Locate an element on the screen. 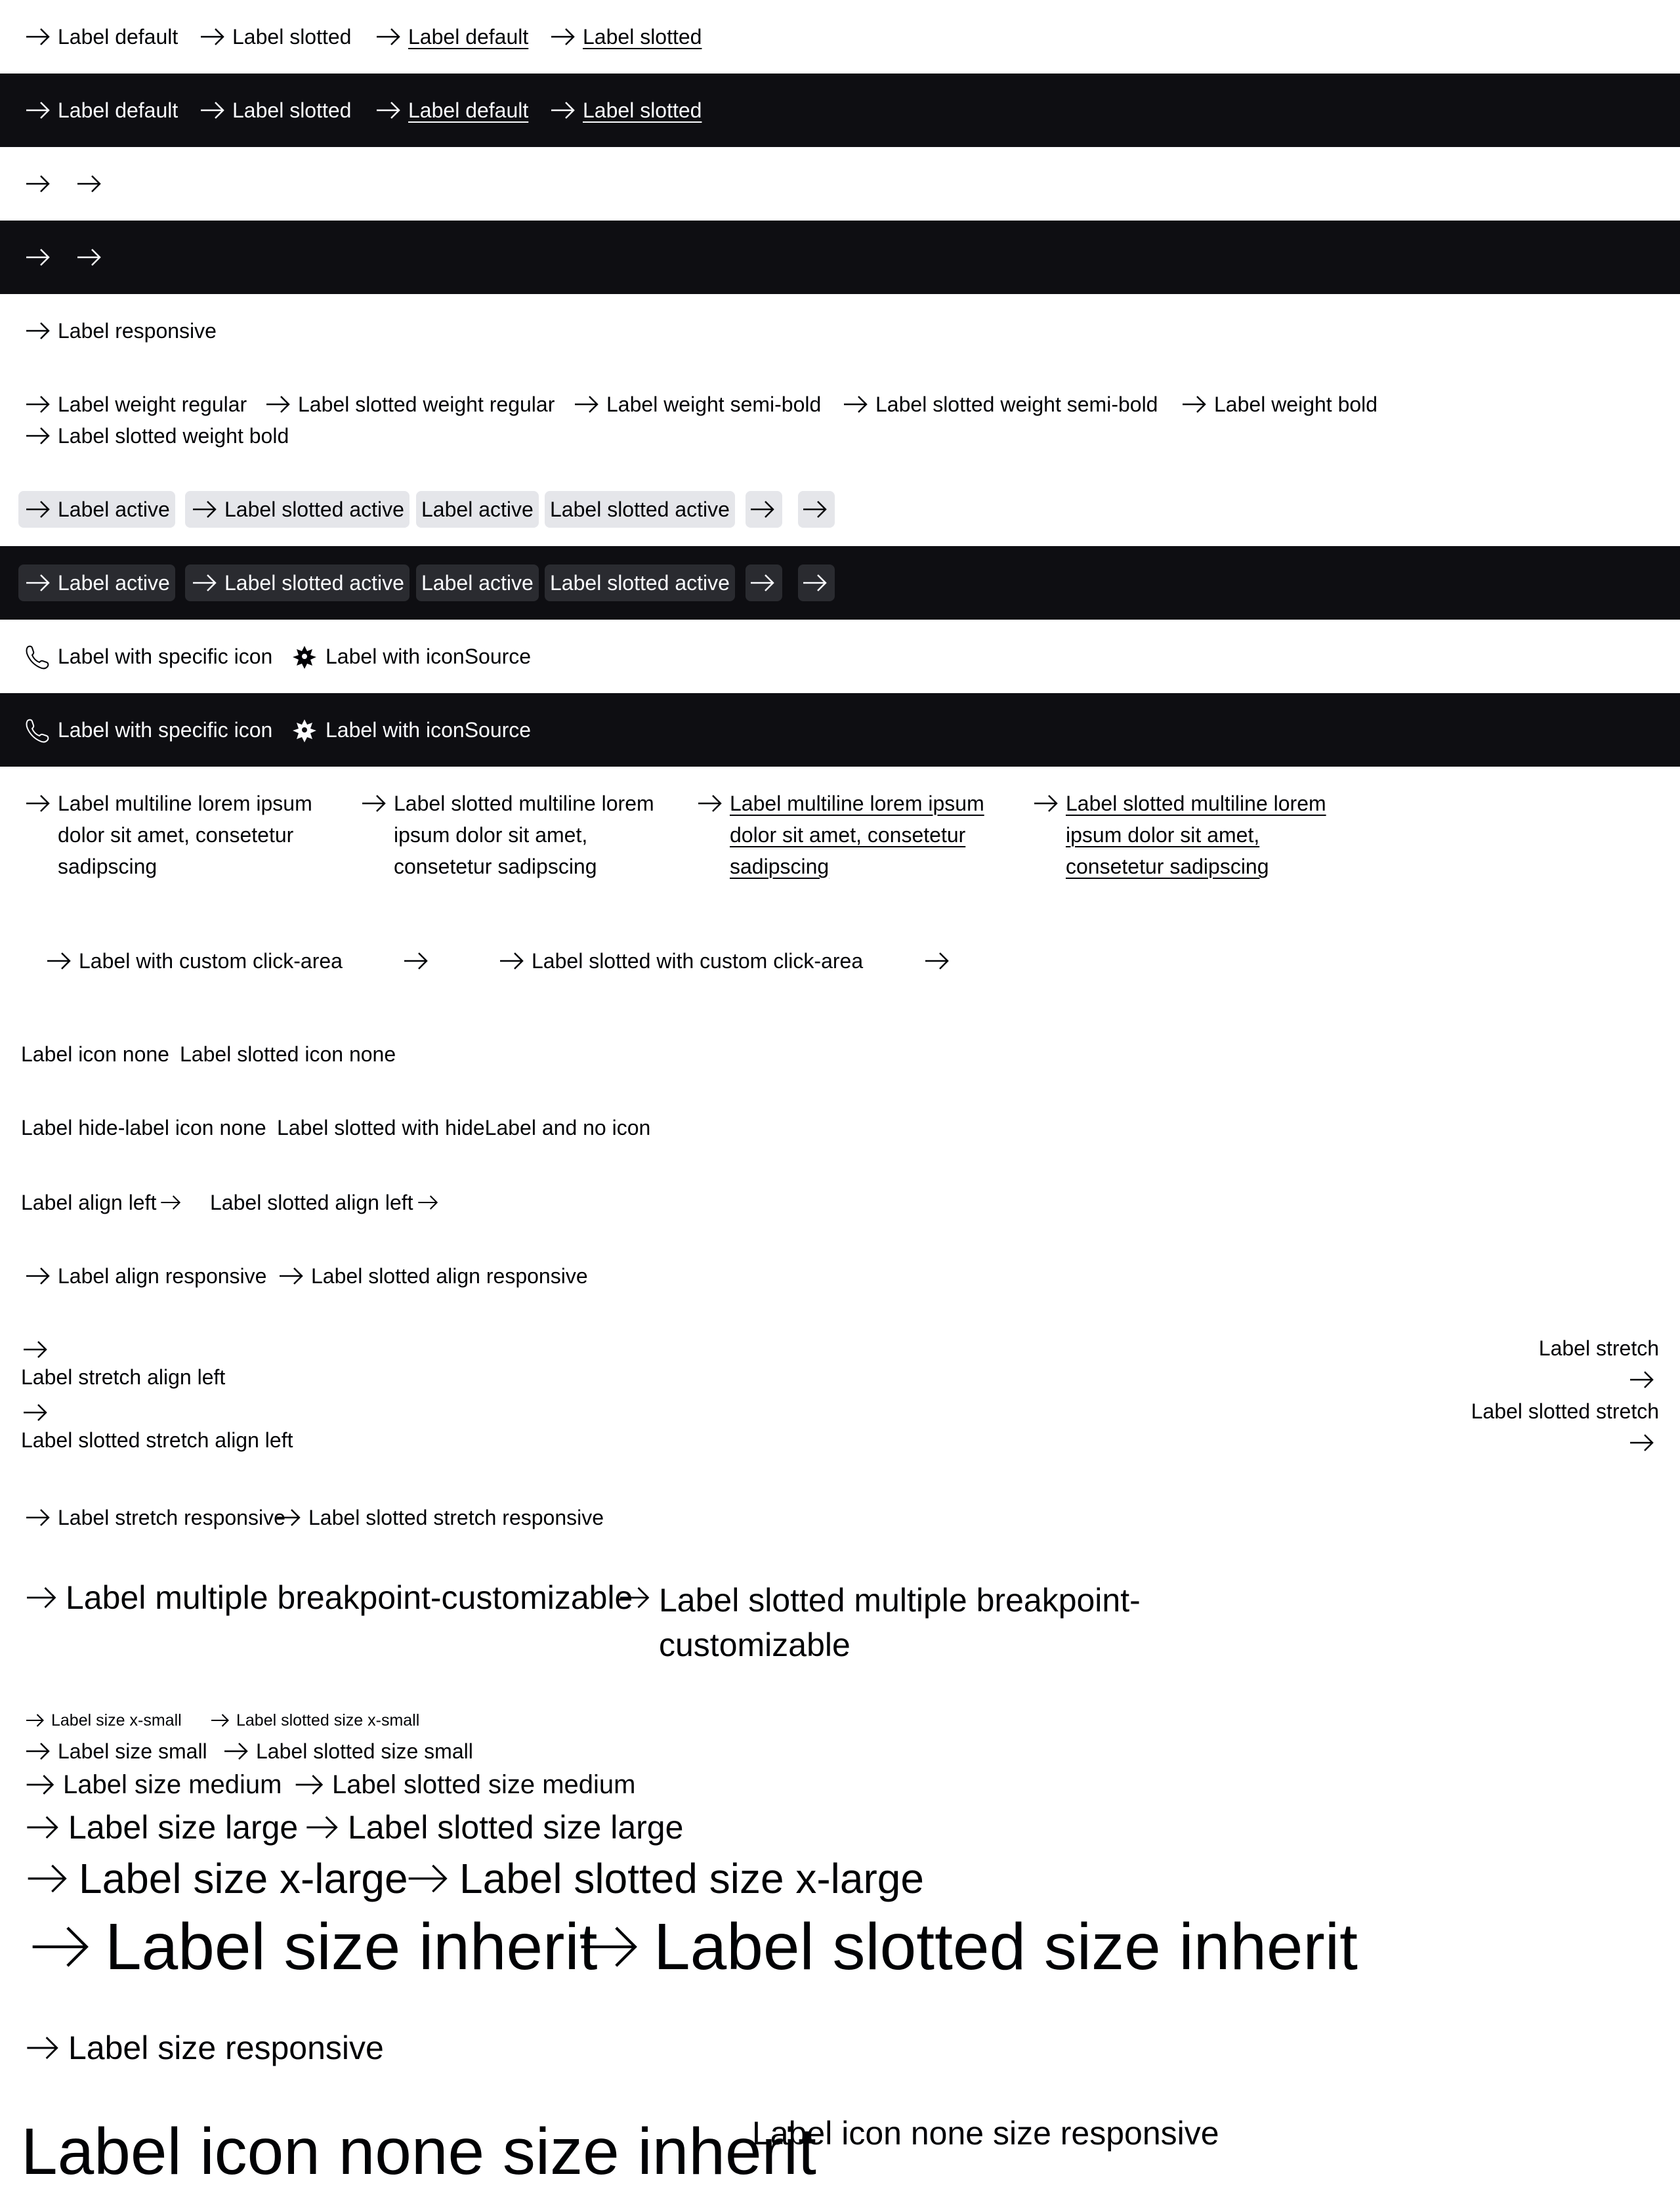  link-slotted-weight-bold: Label slotted weight bold is located at coordinates (156, 436).